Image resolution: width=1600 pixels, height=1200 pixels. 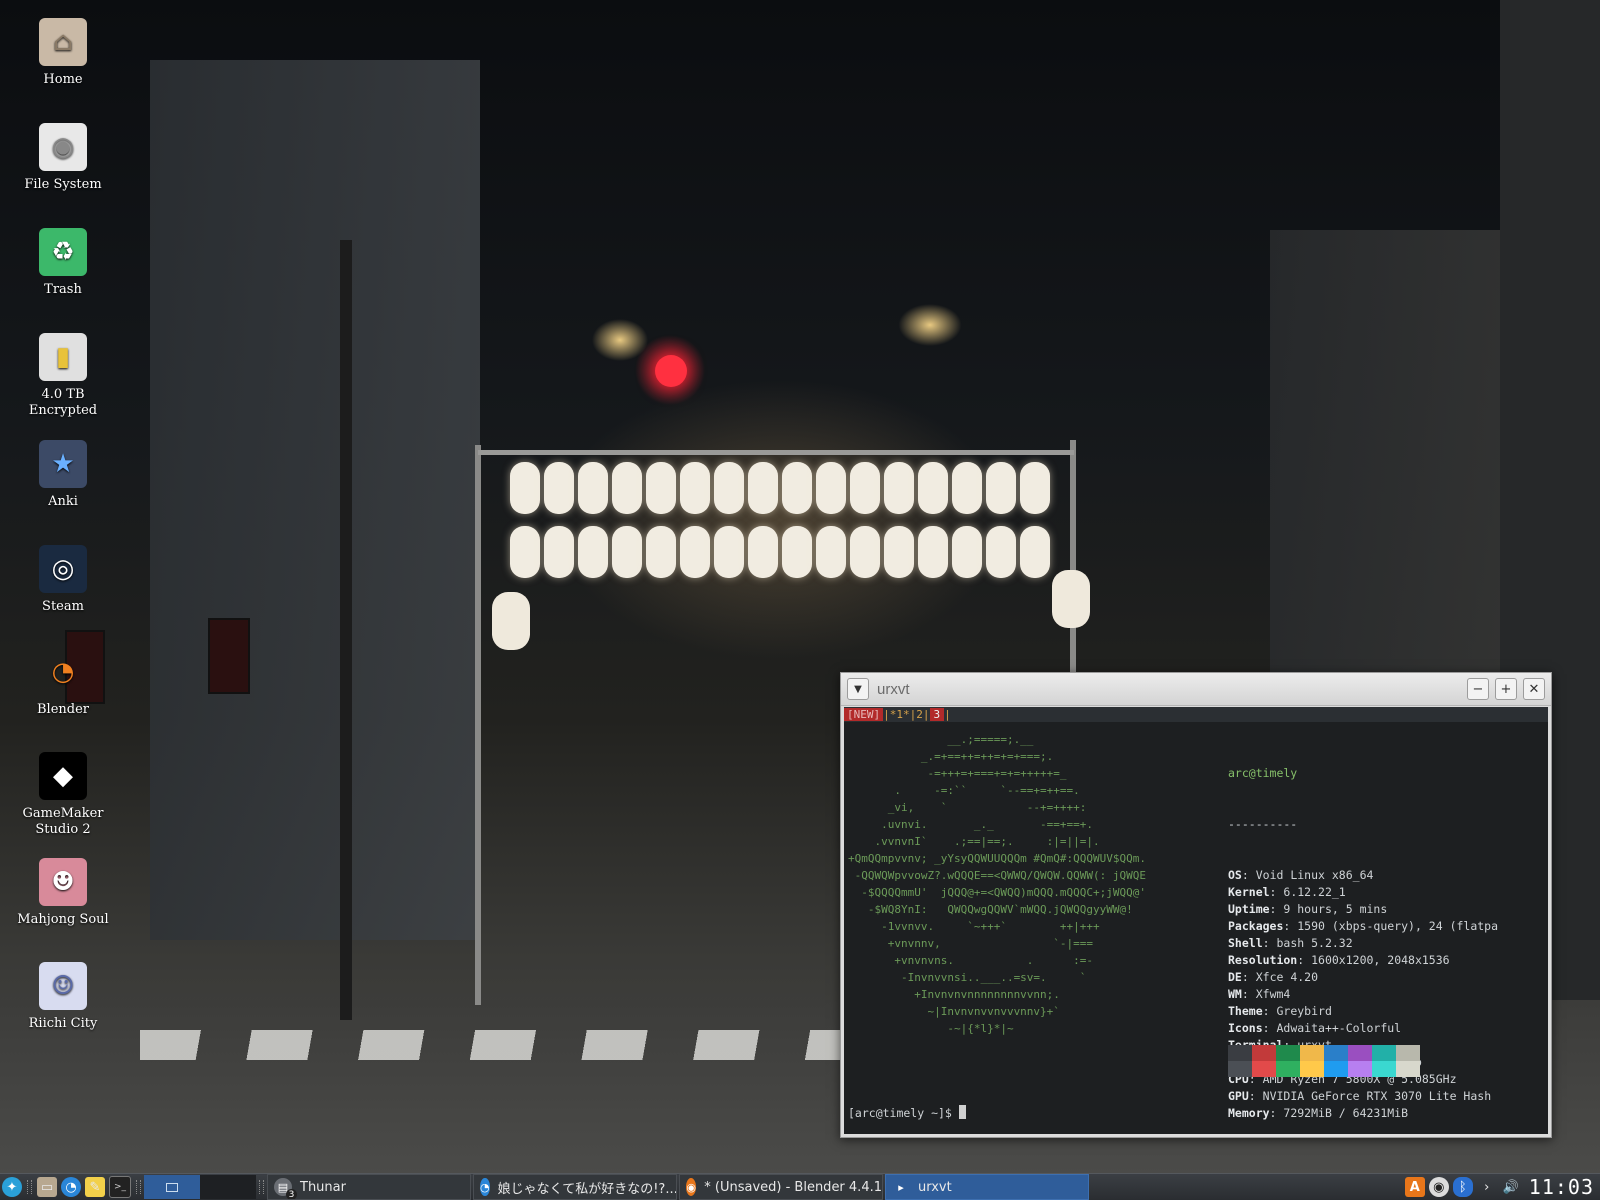 I want to click on ascii-line: .uvnvi. _._ -==+==+., so click(x=971, y=824).